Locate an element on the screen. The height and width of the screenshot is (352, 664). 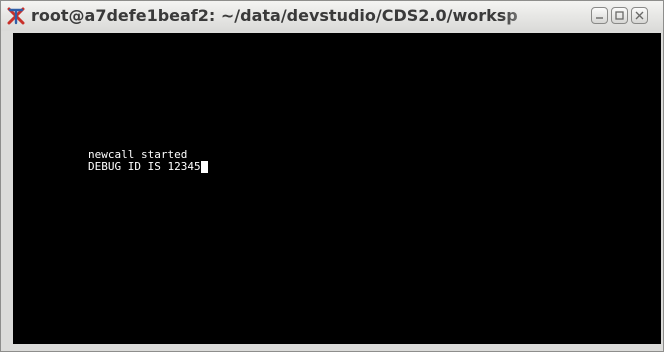
terminal-line: DEBUG ID IS 12345 is located at coordinates (144, 166).